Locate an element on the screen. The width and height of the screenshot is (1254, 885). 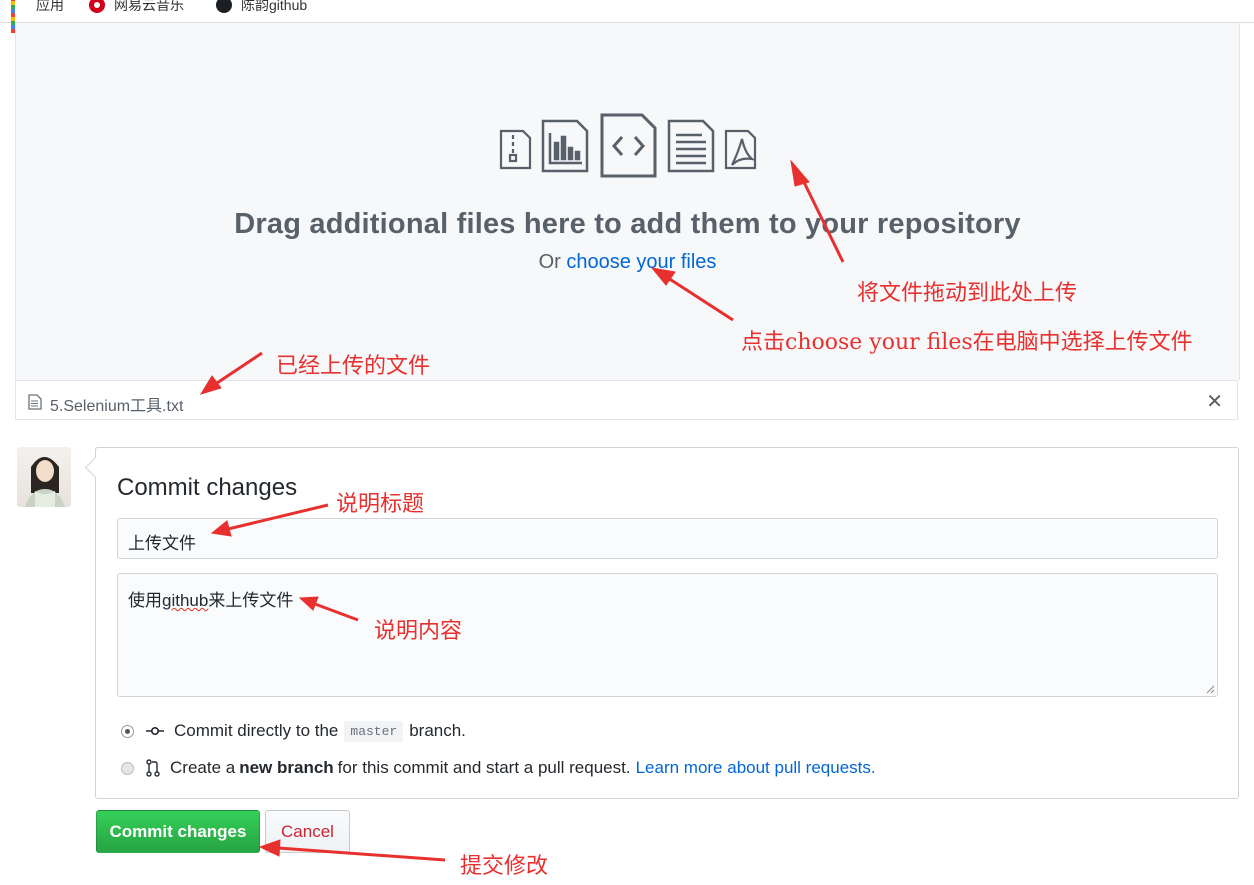
cancel-button: Cancel is located at coordinates (307, 831).